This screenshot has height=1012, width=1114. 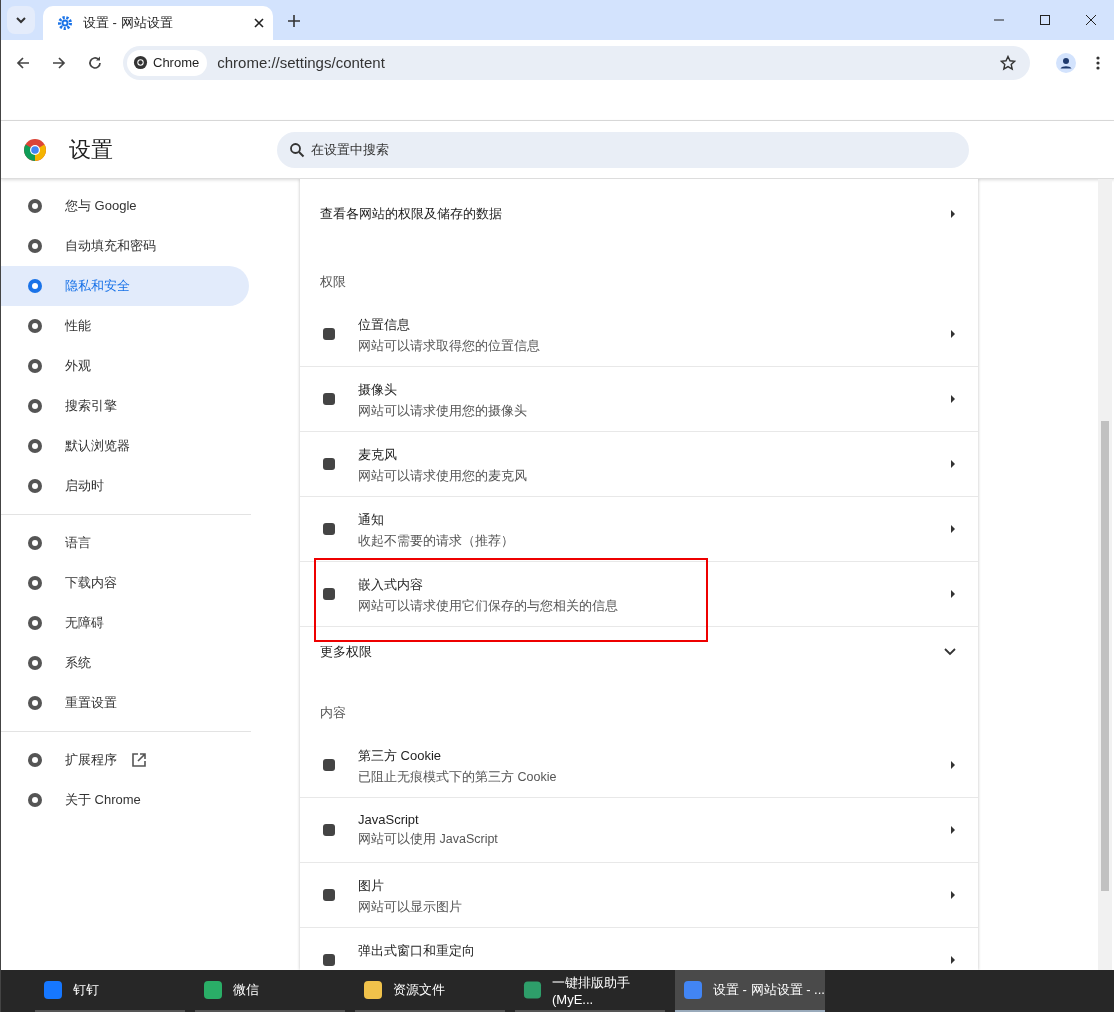 I want to click on row-subtitle: 网站可以请求使用您的麦克风, so click(x=443, y=476).